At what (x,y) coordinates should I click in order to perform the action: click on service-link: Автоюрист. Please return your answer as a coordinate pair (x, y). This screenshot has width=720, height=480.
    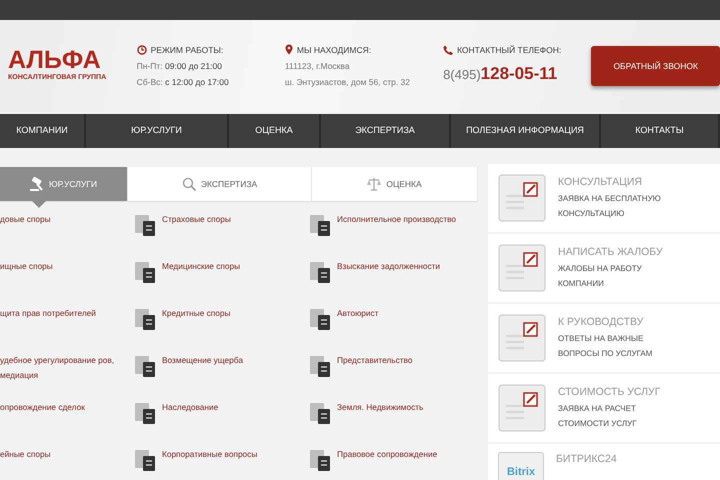
    Looking at the image, I should click on (392, 329).